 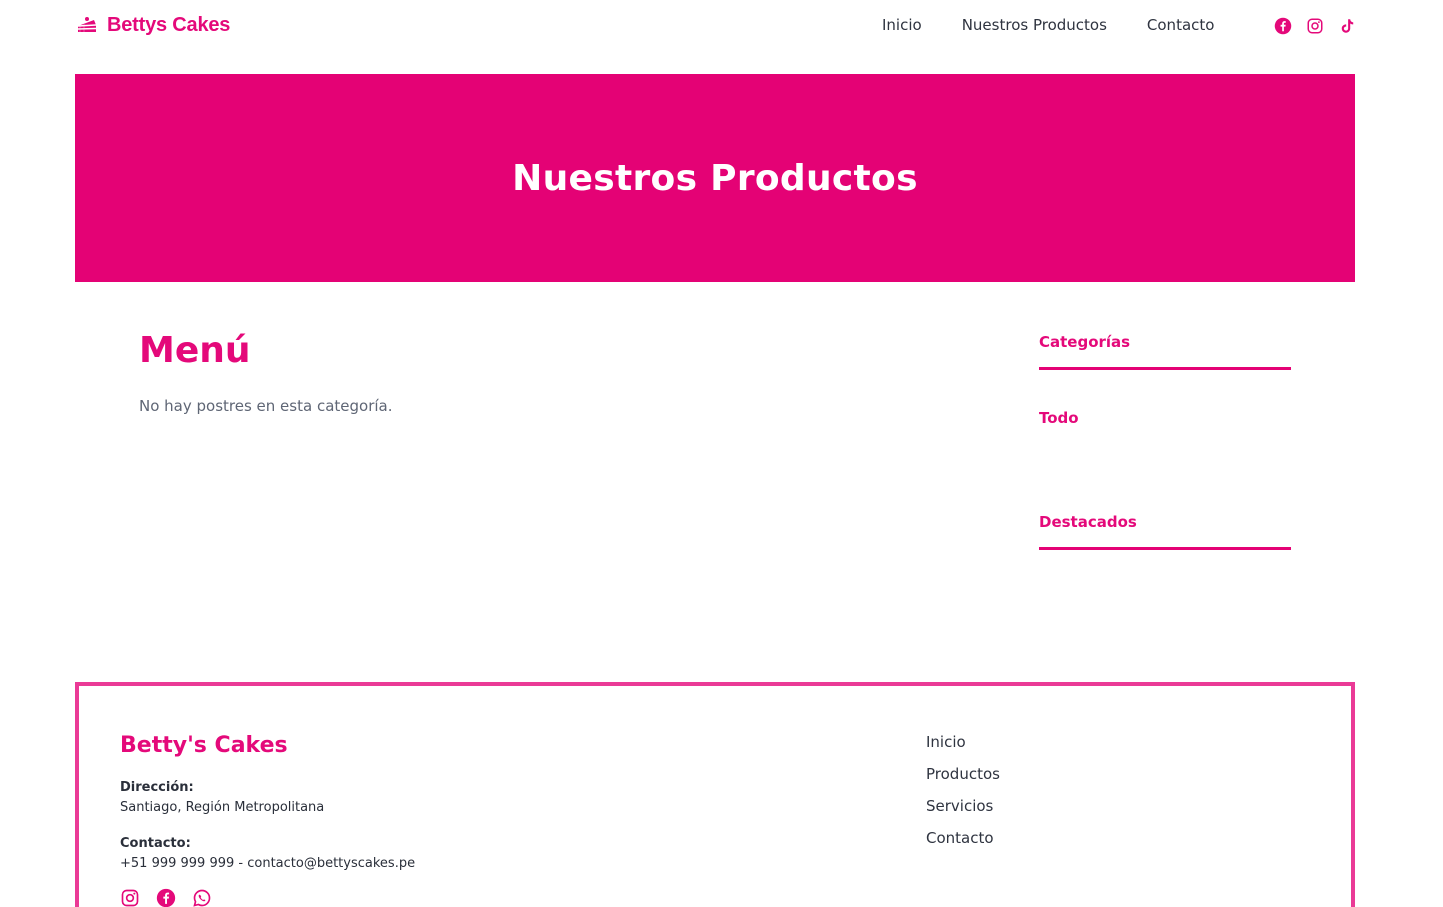 I want to click on hero-title: Nuestros Productos, so click(x=715, y=178).